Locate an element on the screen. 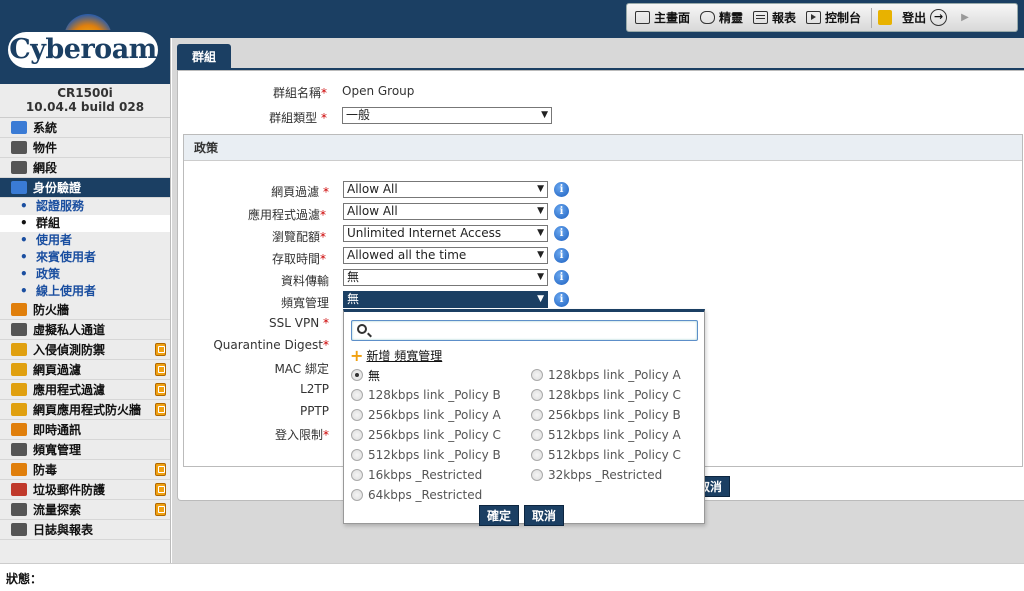  bandwidth-select: 無 ▼ is located at coordinates (445, 299).